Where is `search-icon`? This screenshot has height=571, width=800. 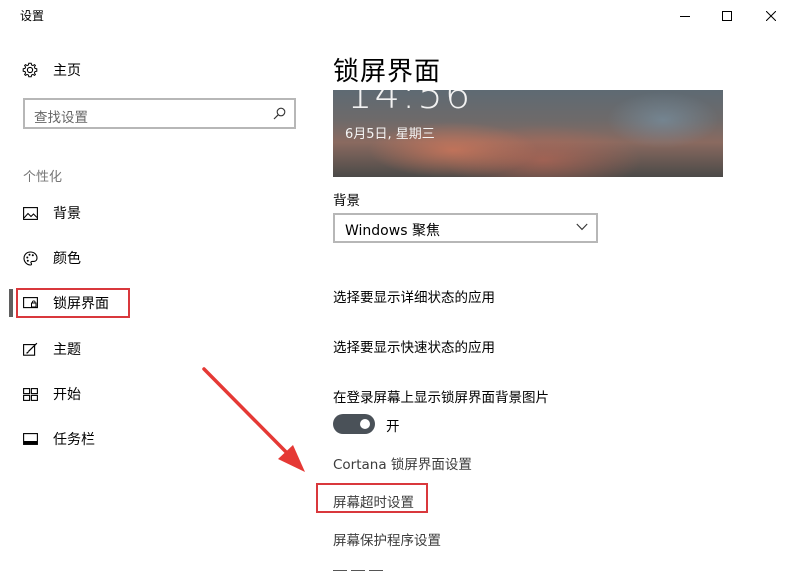 search-icon is located at coordinates (279, 113).